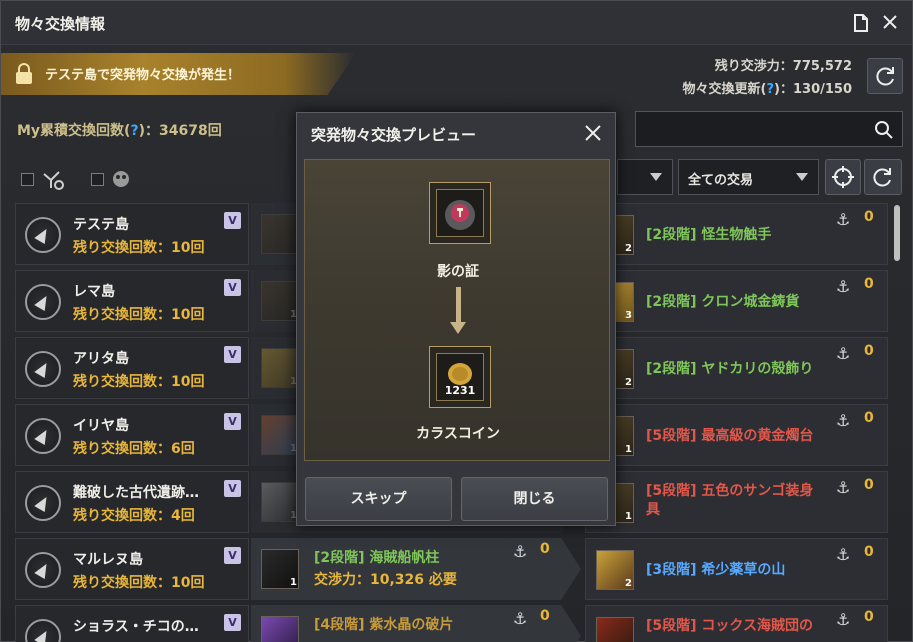 The image size is (913, 642). I want to click on close-button: 閉じる, so click(534, 499).